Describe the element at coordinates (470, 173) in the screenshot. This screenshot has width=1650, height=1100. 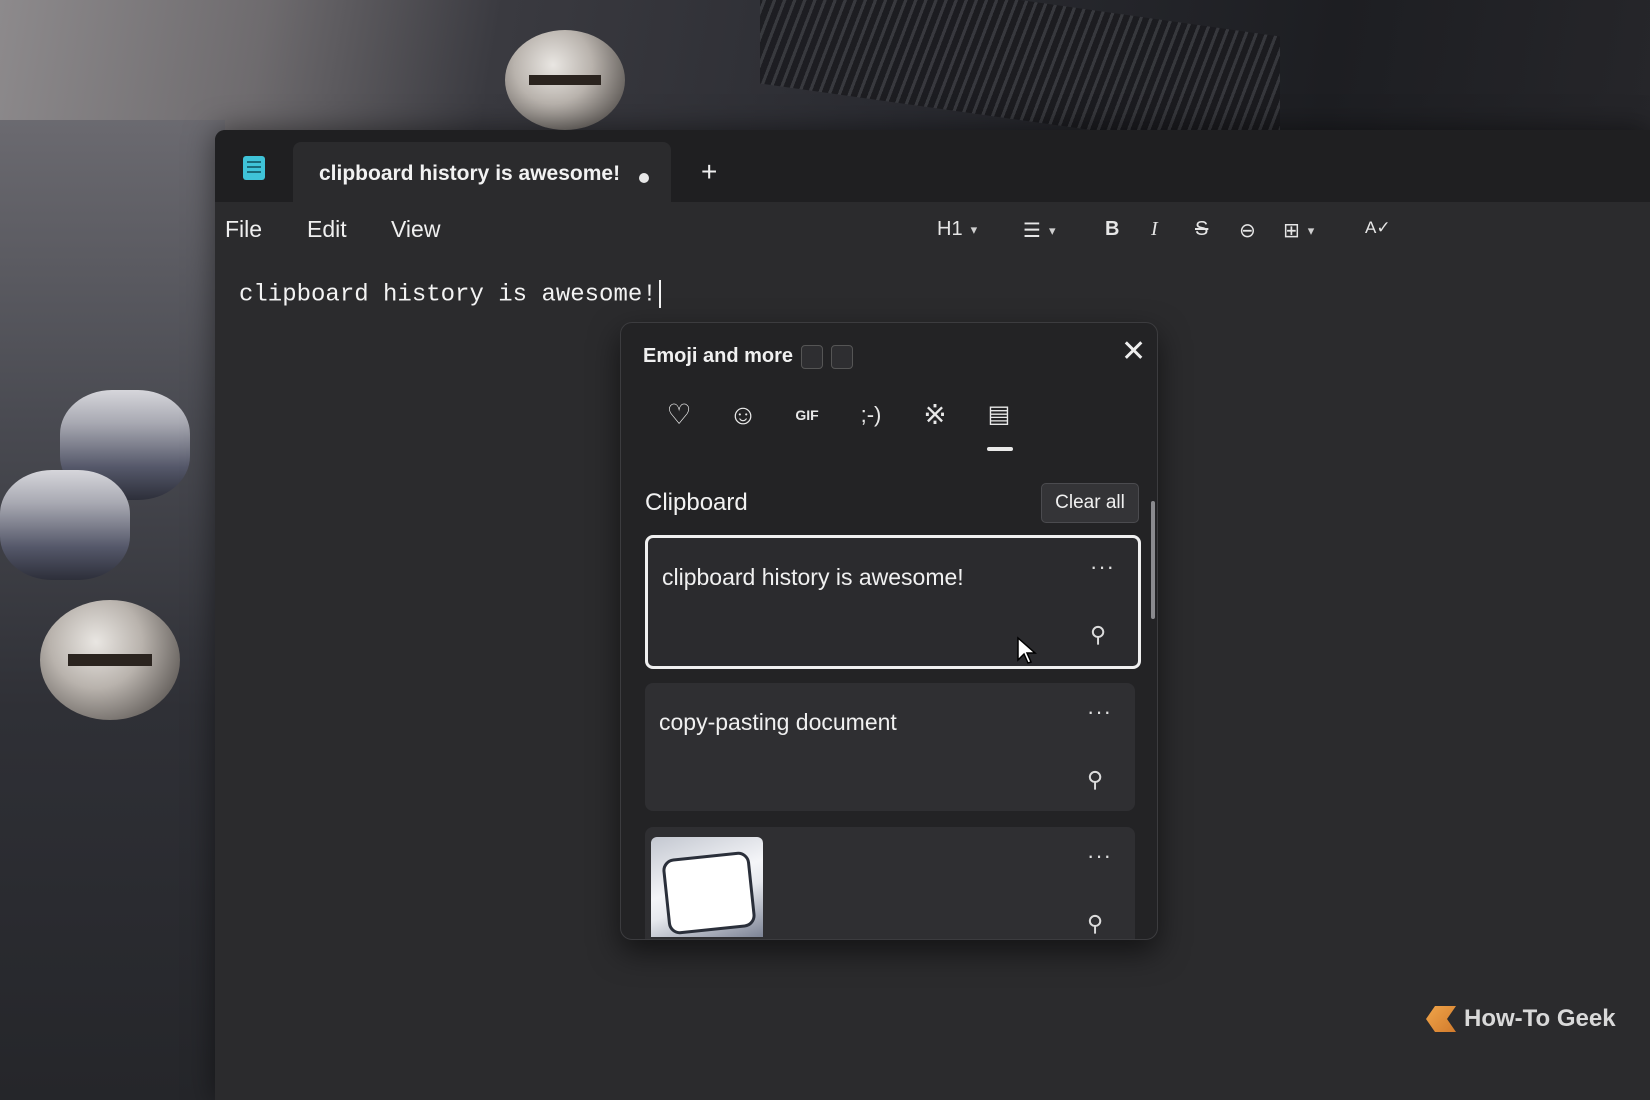
I see `tab-title: clipboard history is awesome!` at that location.